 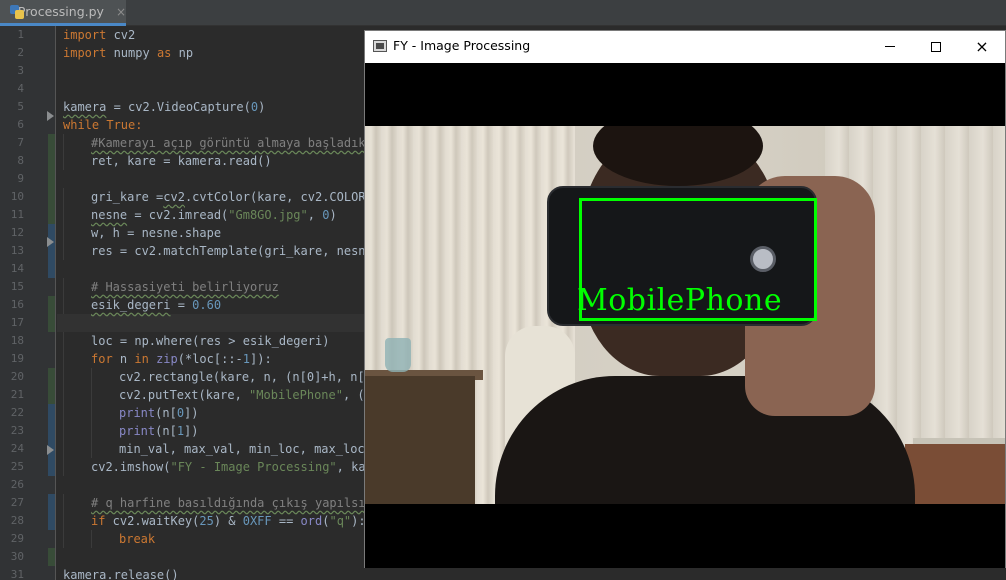 I want to click on code-token: esik_degeri, so click(x=131, y=305).